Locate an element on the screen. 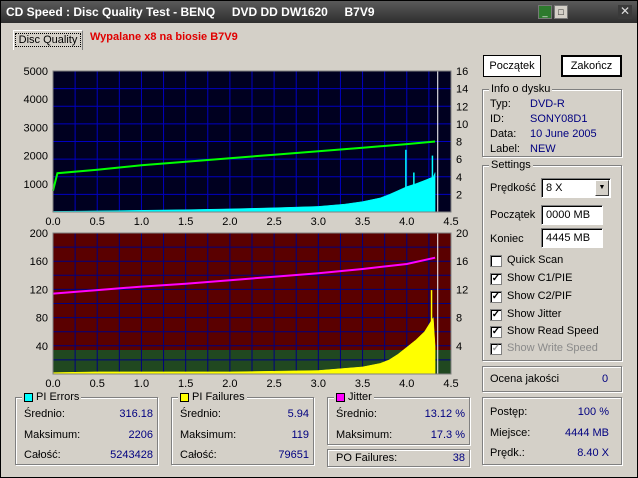  end-mb-input: 4445 MB is located at coordinates (572, 238).